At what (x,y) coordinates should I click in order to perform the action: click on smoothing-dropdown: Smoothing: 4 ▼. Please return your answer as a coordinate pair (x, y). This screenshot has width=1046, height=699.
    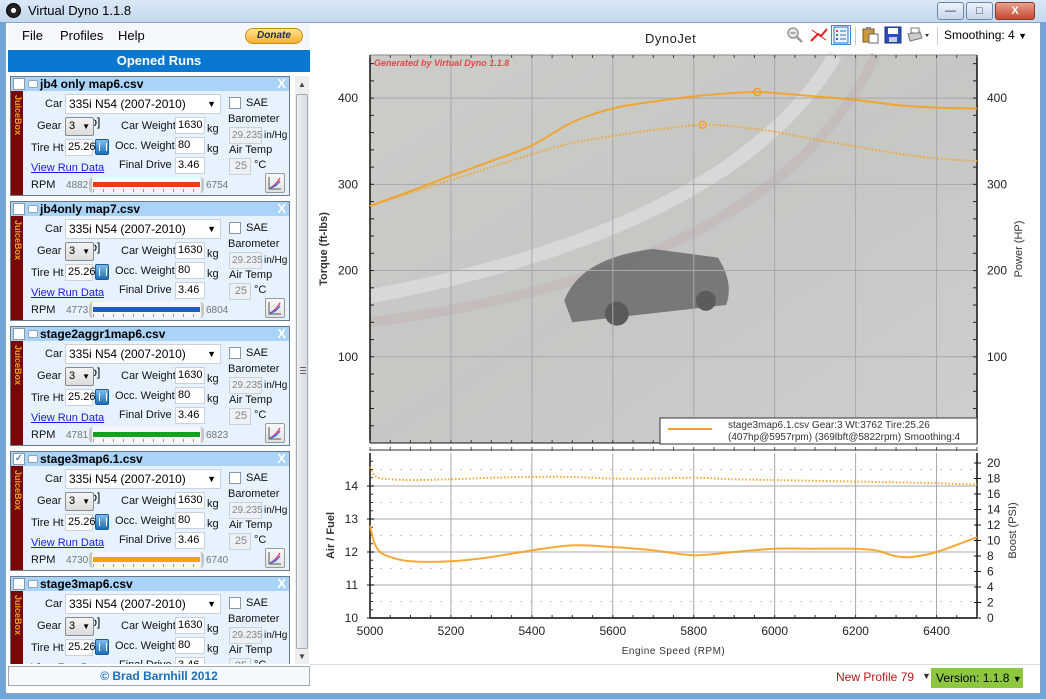
    Looking at the image, I should click on (985, 35).